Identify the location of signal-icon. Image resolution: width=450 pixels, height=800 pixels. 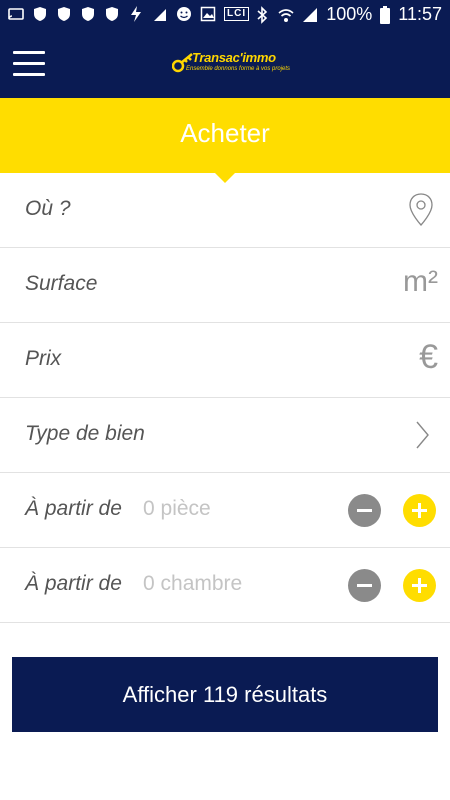
(310, 15).